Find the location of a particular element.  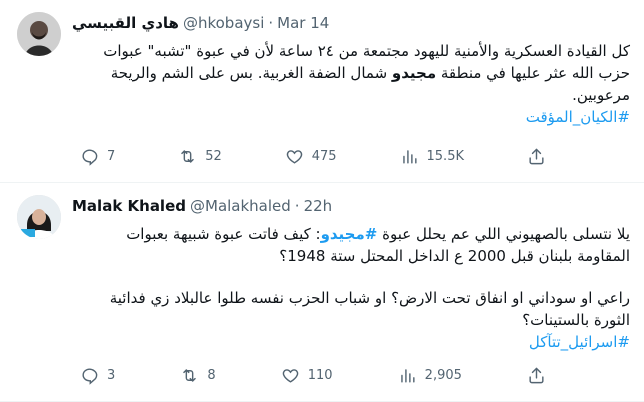

views-count: 15.5K is located at coordinates (445, 156).